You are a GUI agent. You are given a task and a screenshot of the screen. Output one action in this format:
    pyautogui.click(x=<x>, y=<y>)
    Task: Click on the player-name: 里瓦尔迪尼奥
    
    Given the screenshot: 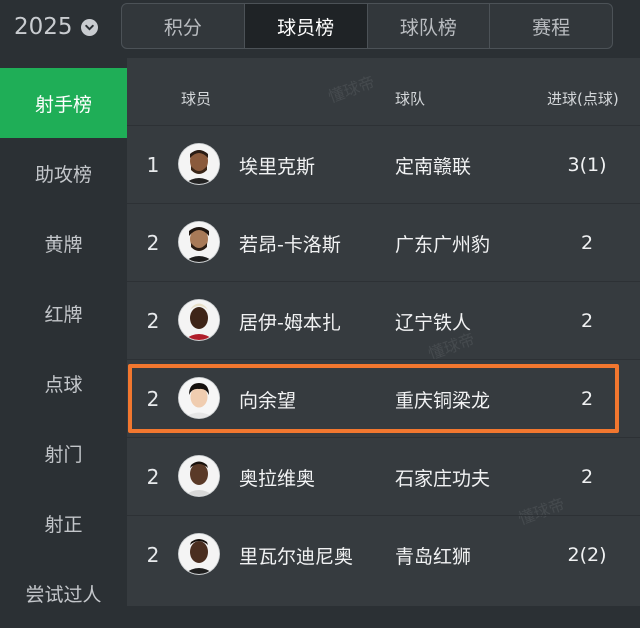 What is the action you would take?
    pyautogui.click(x=296, y=556)
    